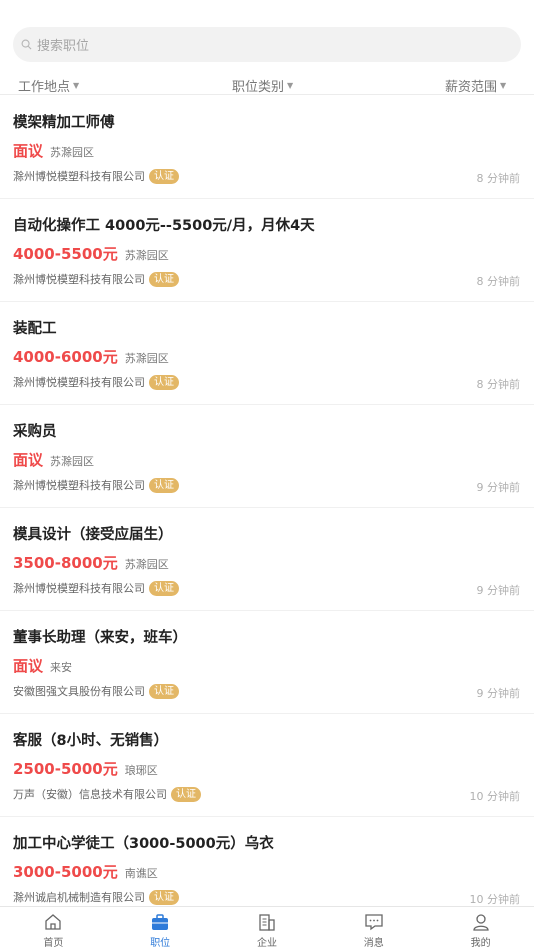 Image resolution: width=534 pixels, height=950 pixels. Describe the element at coordinates (267, 147) in the screenshot. I see `job-item: 模架精加工师傅 面议 苏滁园区 滁州博悦模塑科技有限公司 认证 8 分钟前` at that location.